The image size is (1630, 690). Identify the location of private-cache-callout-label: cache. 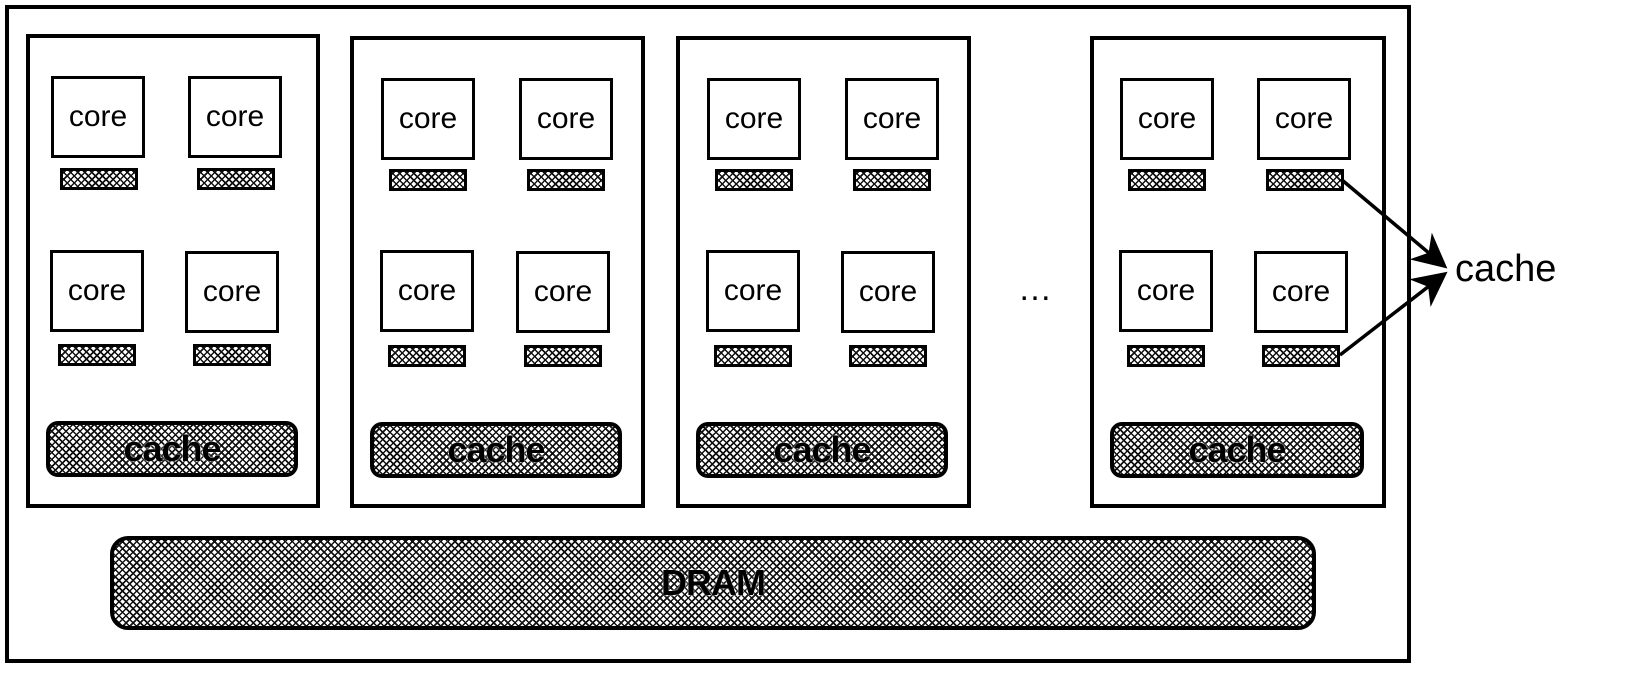
(1506, 269).